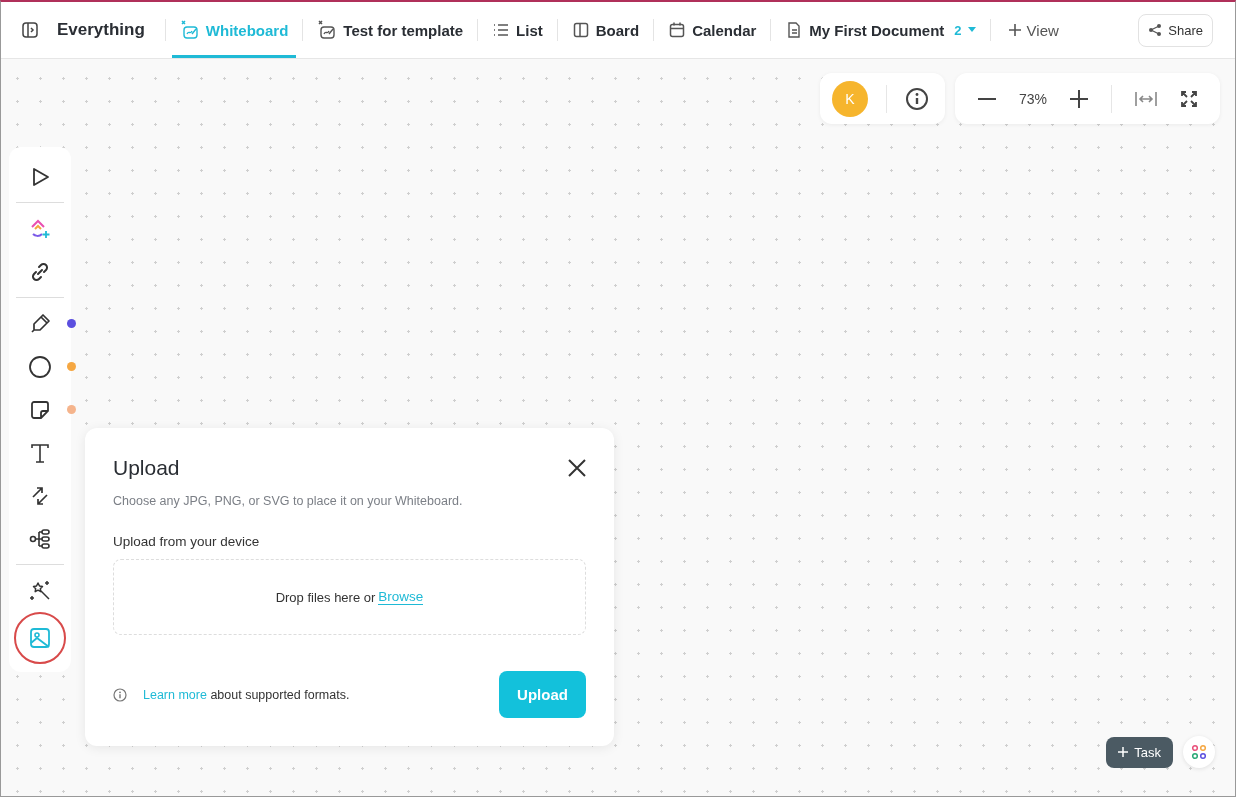 The width and height of the screenshot is (1236, 797). What do you see at coordinates (288, 501) in the screenshot?
I see `dialog-description: Choose any JPG, PNG, or SVG to place it on your Whiteboard.` at bounding box center [288, 501].